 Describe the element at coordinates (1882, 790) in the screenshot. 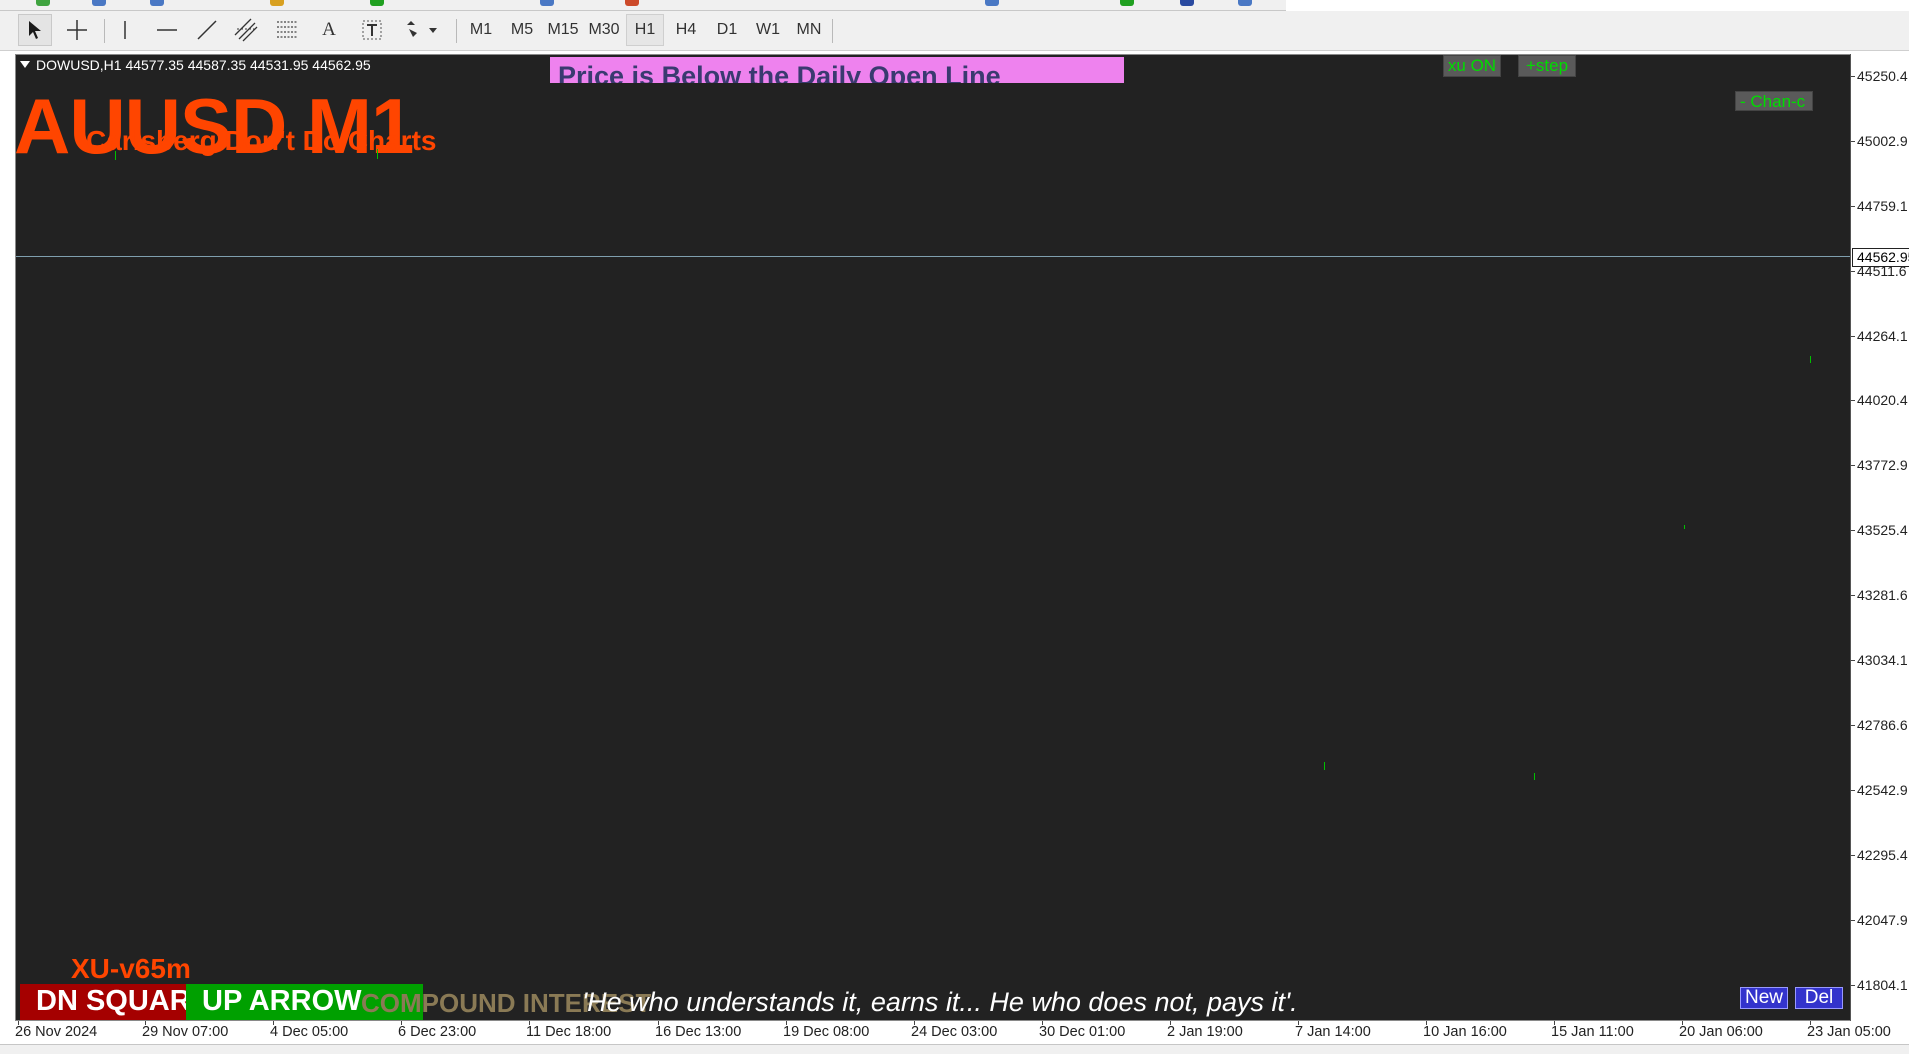

I see `price-axis-label: 42542.9` at that location.